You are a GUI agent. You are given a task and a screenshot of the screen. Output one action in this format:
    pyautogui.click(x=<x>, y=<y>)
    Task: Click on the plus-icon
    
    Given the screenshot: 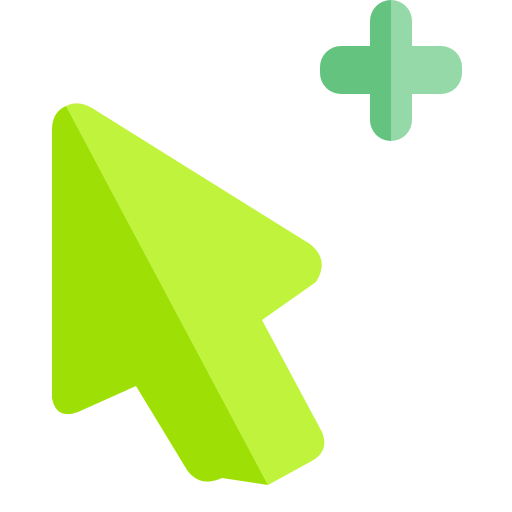 What is the action you would take?
    pyautogui.click(x=391, y=70)
    